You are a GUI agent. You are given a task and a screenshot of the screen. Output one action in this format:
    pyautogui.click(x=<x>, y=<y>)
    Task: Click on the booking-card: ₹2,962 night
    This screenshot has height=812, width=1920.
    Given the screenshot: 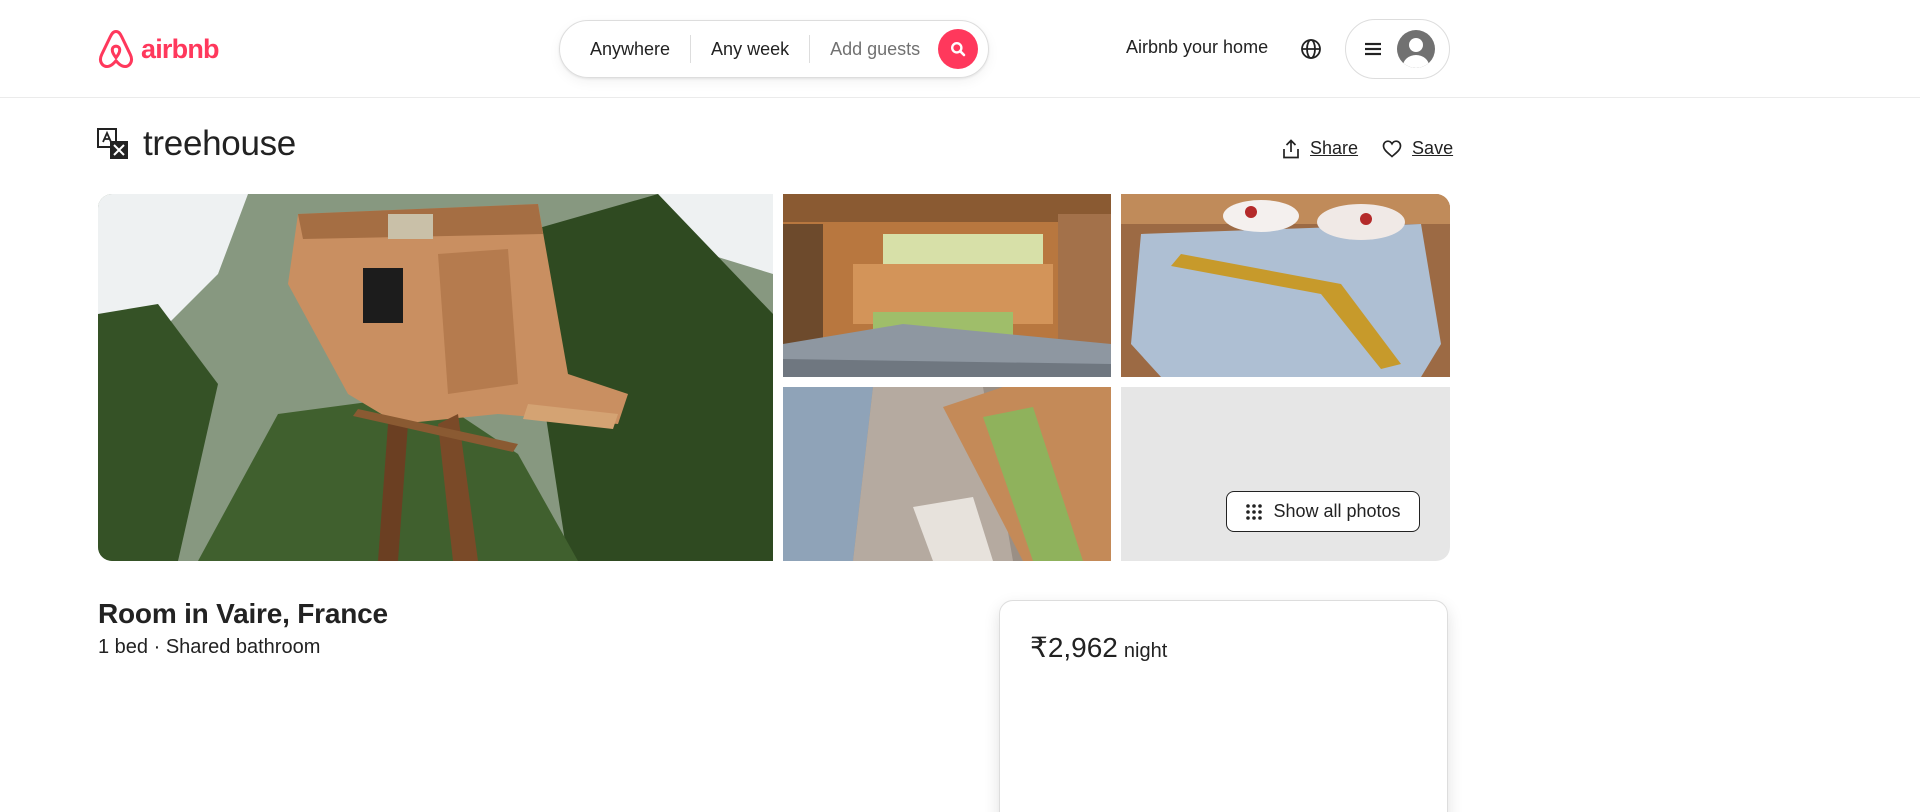 What is the action you would take?
    pyautogui.click(x=1223, y=706)
    